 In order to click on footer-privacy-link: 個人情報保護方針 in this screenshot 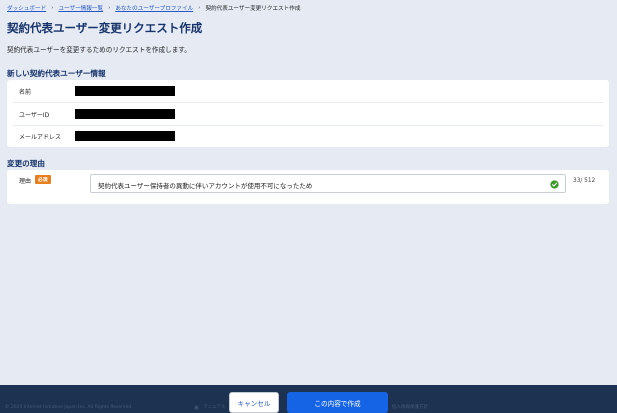, I will do `click(410, 407)`.